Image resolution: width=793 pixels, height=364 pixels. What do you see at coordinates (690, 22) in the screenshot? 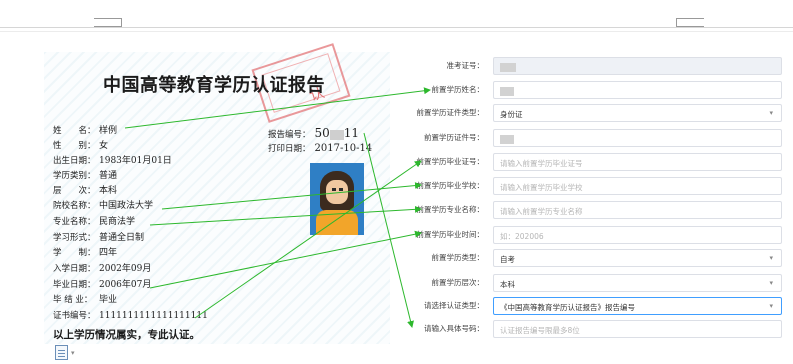
I see `margin-mark-right` at bounding box center [690, 22].